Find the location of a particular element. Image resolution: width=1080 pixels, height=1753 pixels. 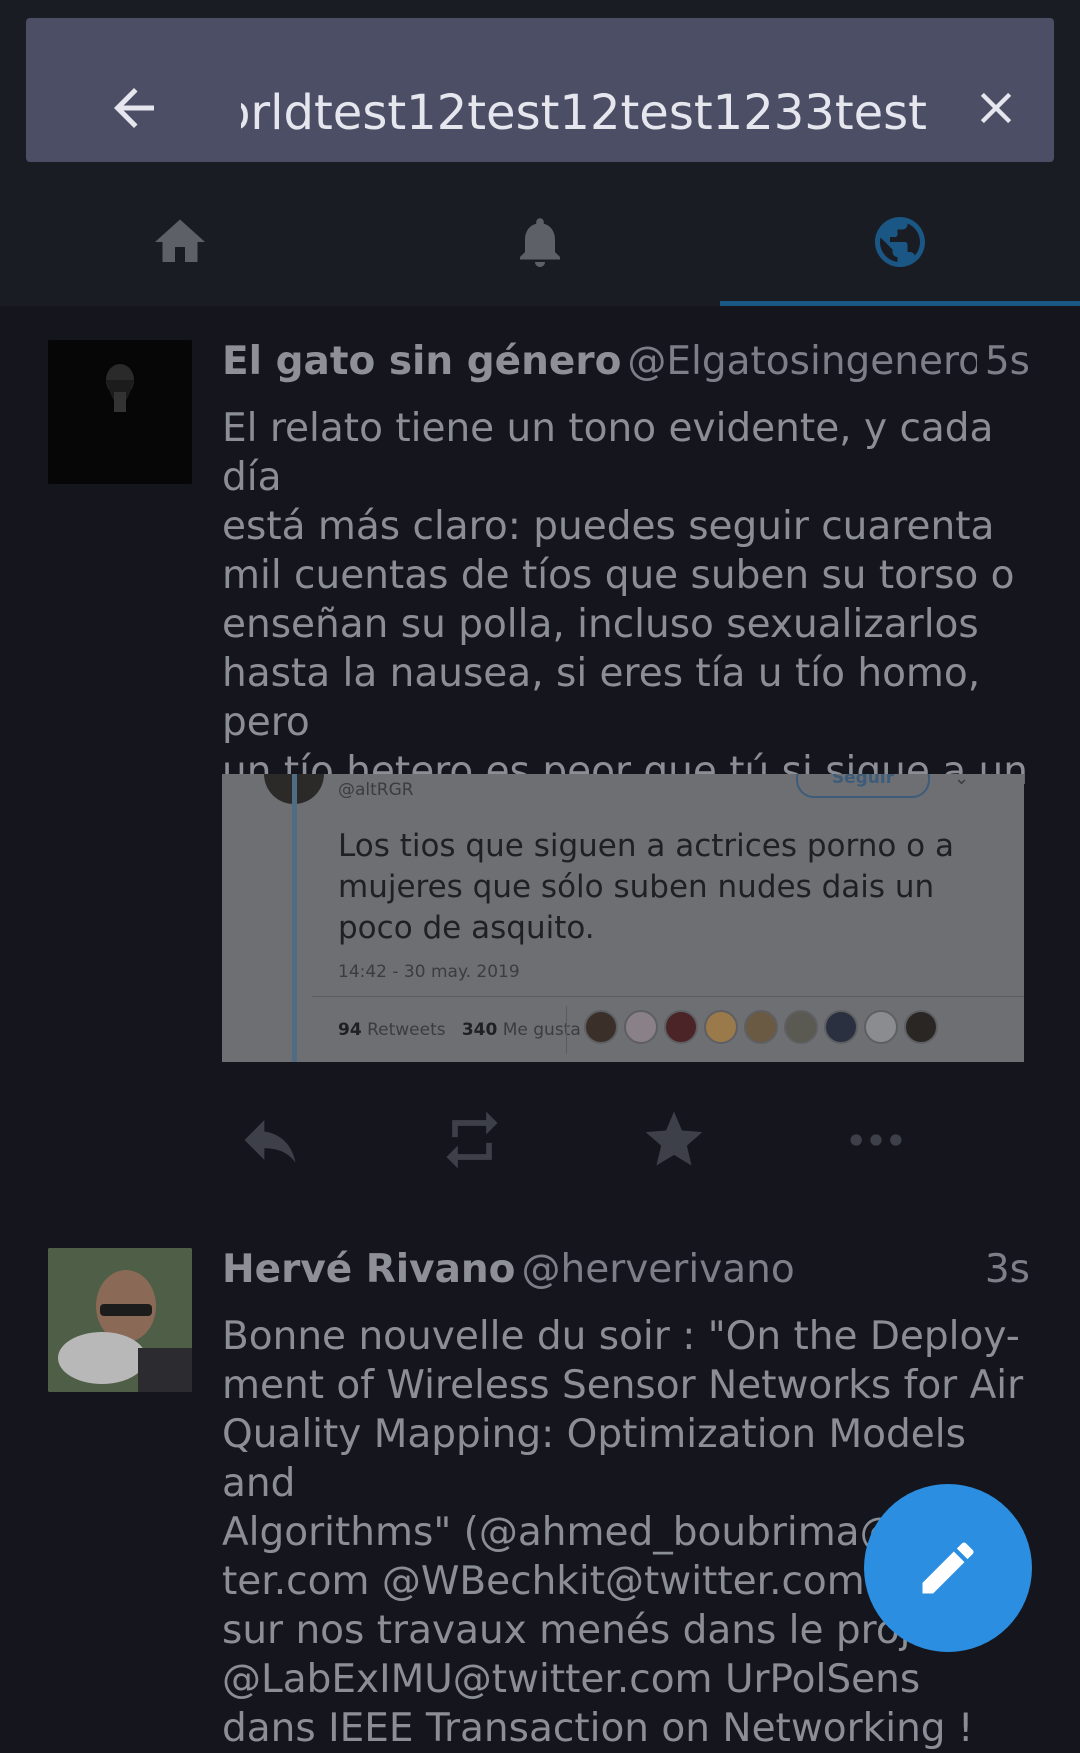

retweets-label: Retweets is located at coordinates (406, 1030).